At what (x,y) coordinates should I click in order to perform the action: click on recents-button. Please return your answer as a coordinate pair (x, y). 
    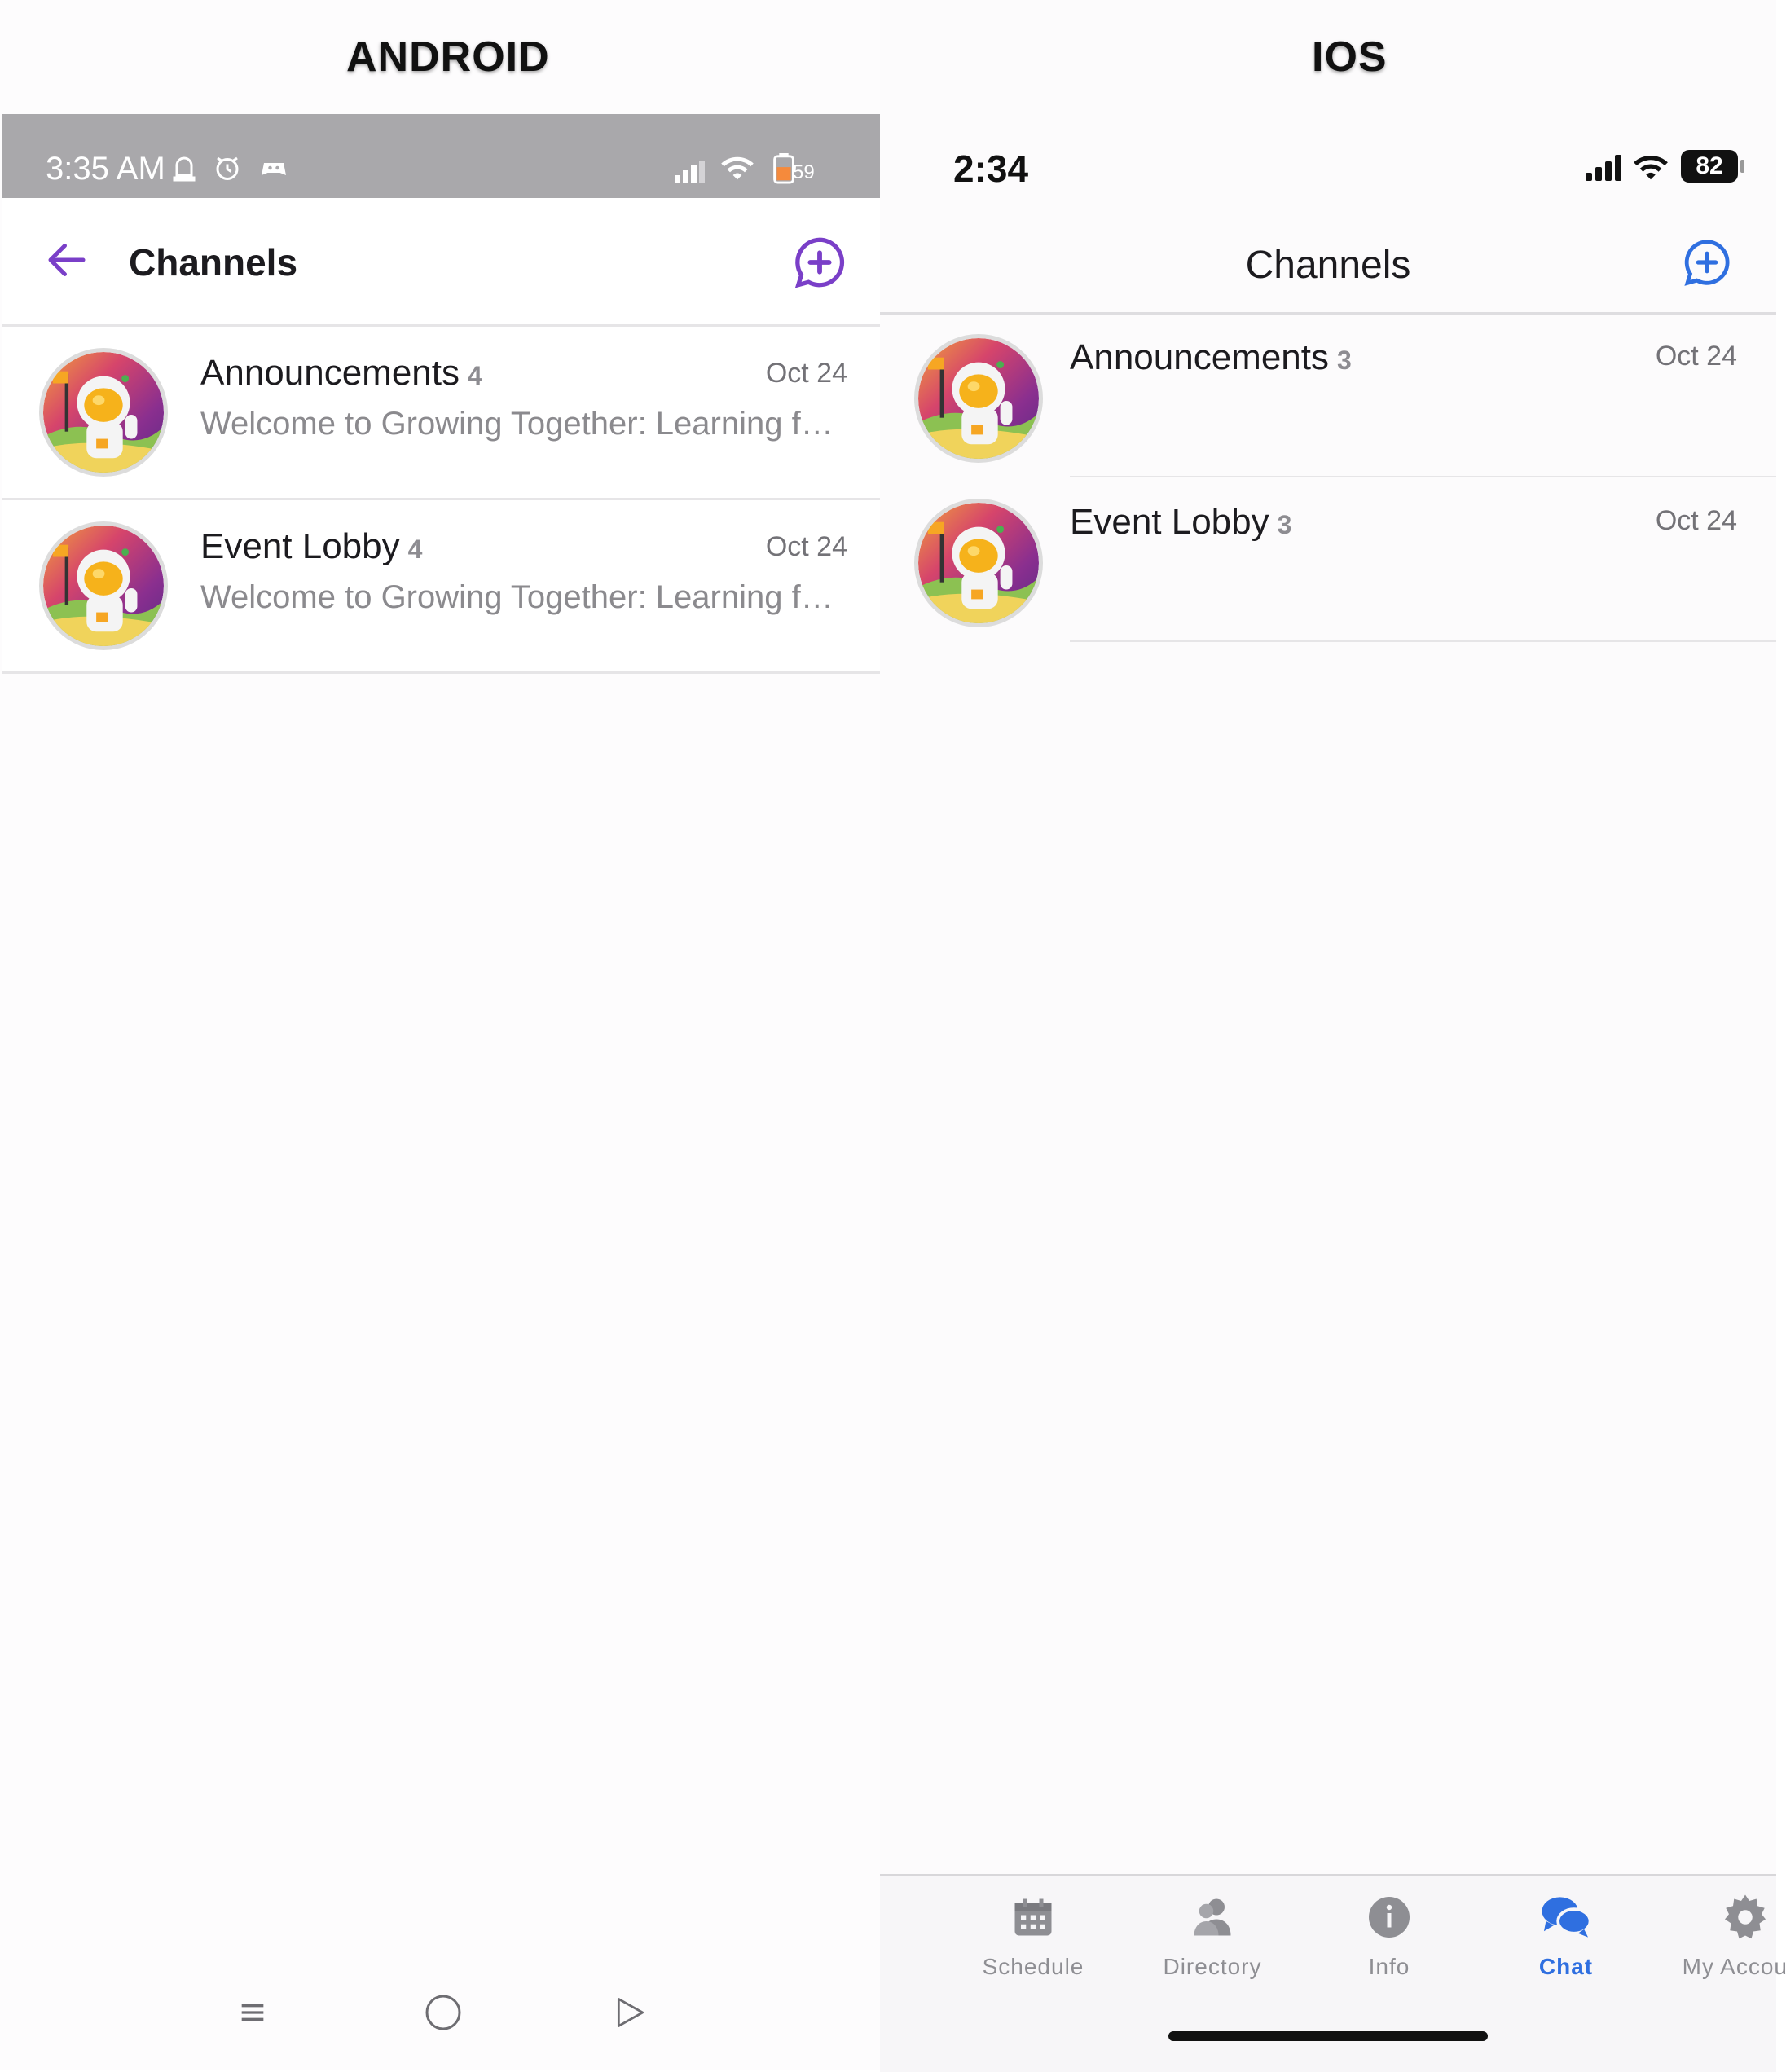
    Looking at the image, I should click on (252, 2014).